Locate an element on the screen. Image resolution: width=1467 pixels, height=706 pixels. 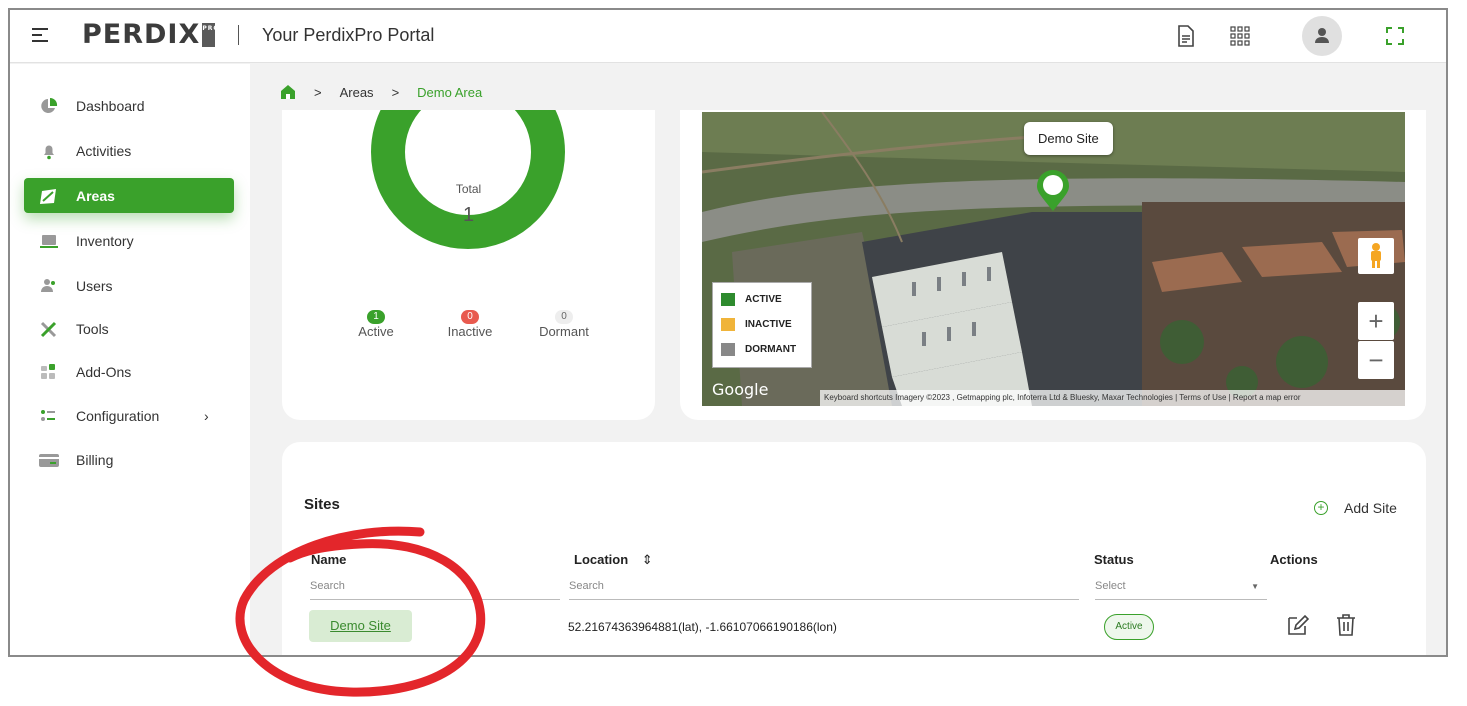
portal-title: Your PerdixPro Portal is located at coordinates (348, 35).